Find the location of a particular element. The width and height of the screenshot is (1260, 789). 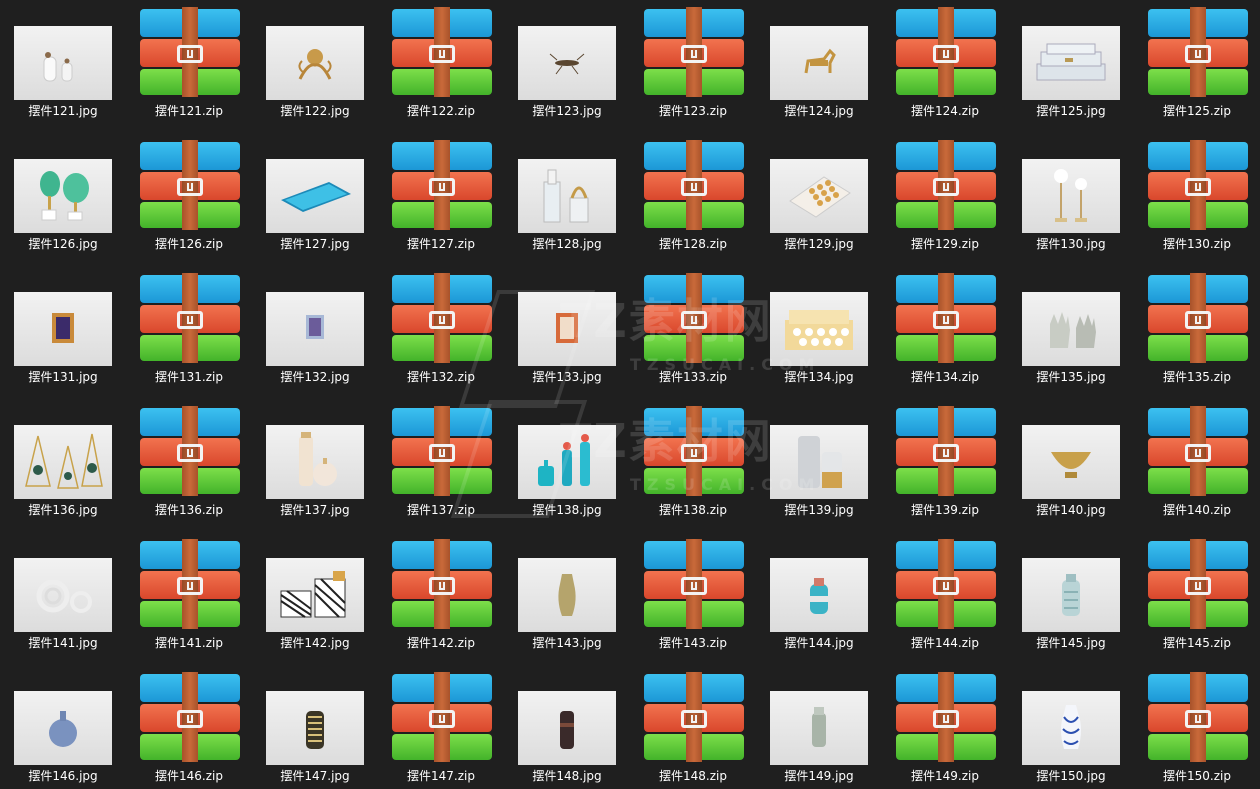

file-item-zip: 摆件124.zip is located at coordinates (945, 66).